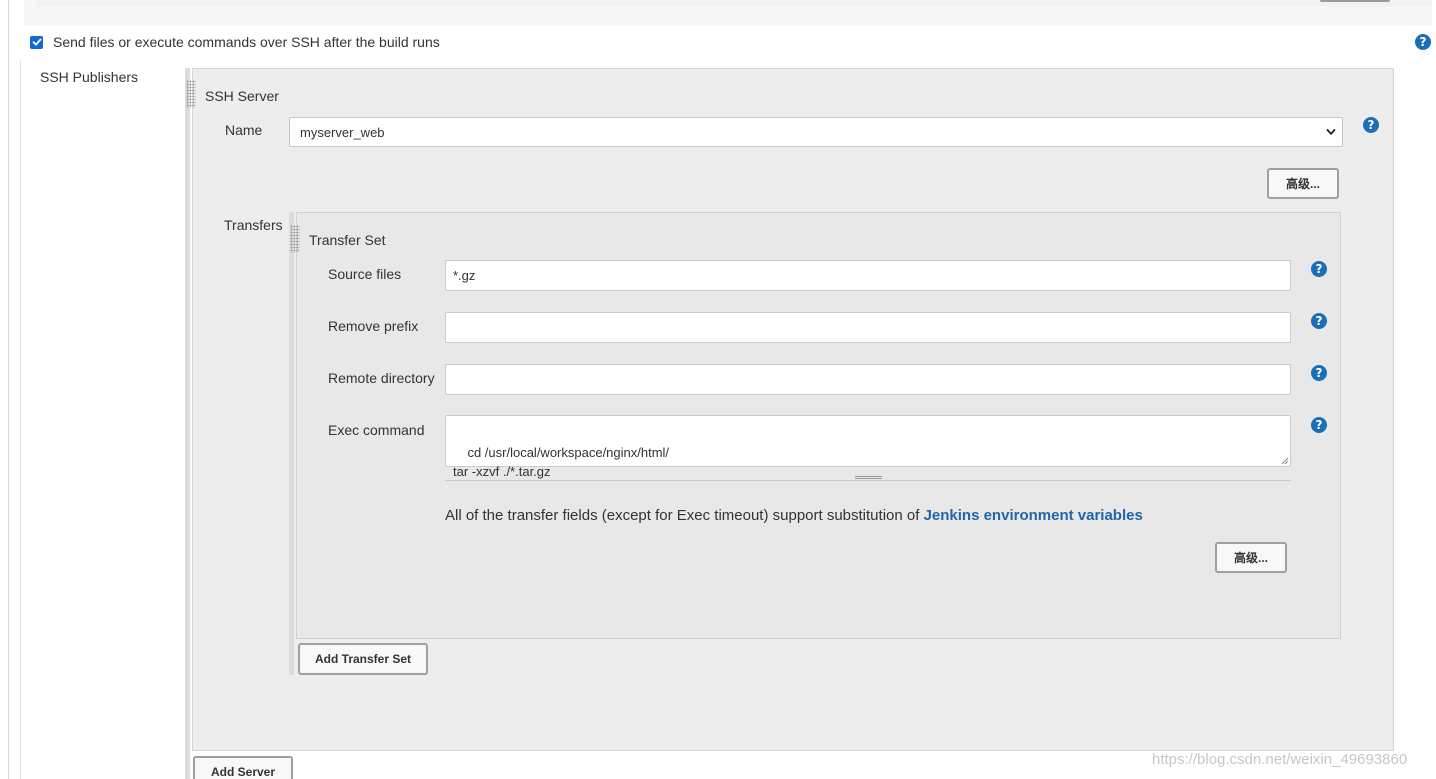  What do you see at coordinates (381, 378) in the screenshot?
I see `remote-directory-label: Remote directory` at bounding box center [381, 378].